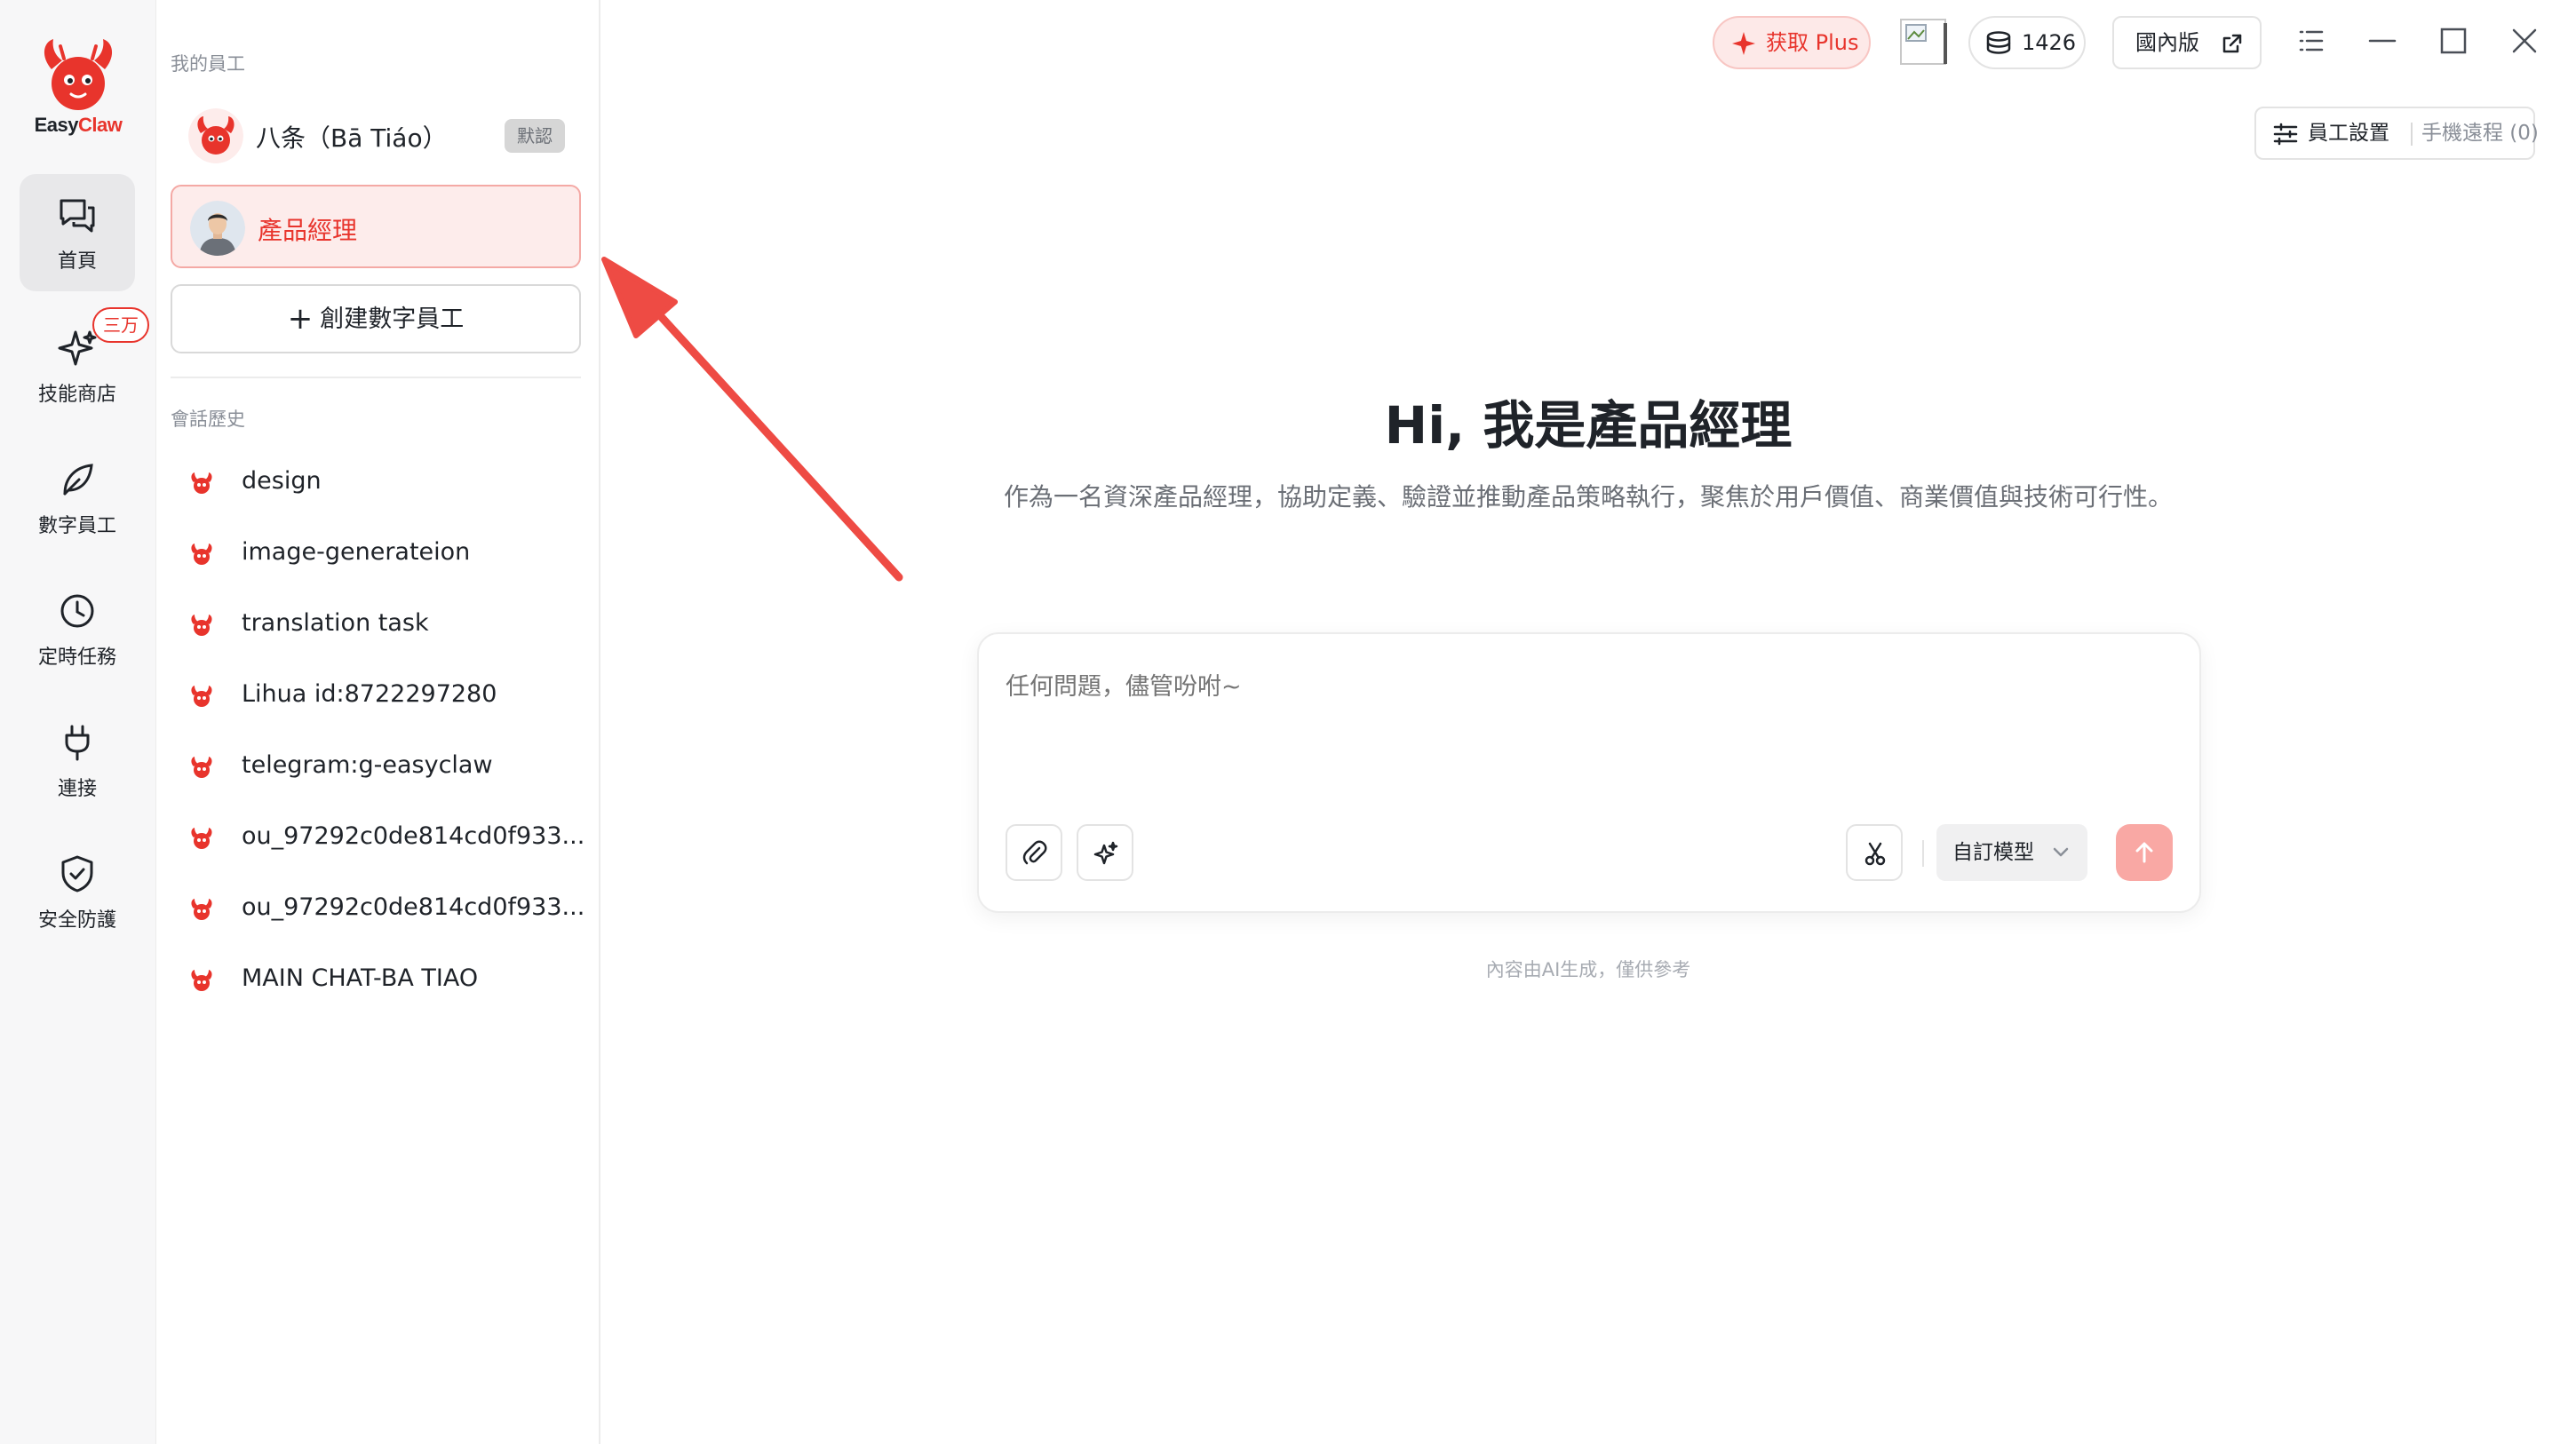 Image resolution: width=2576 pixels, height=1444 pixels. Describe the element at coordinates (752, 419) in the screenshot. I see `annotation-arrow-icon` at that location.